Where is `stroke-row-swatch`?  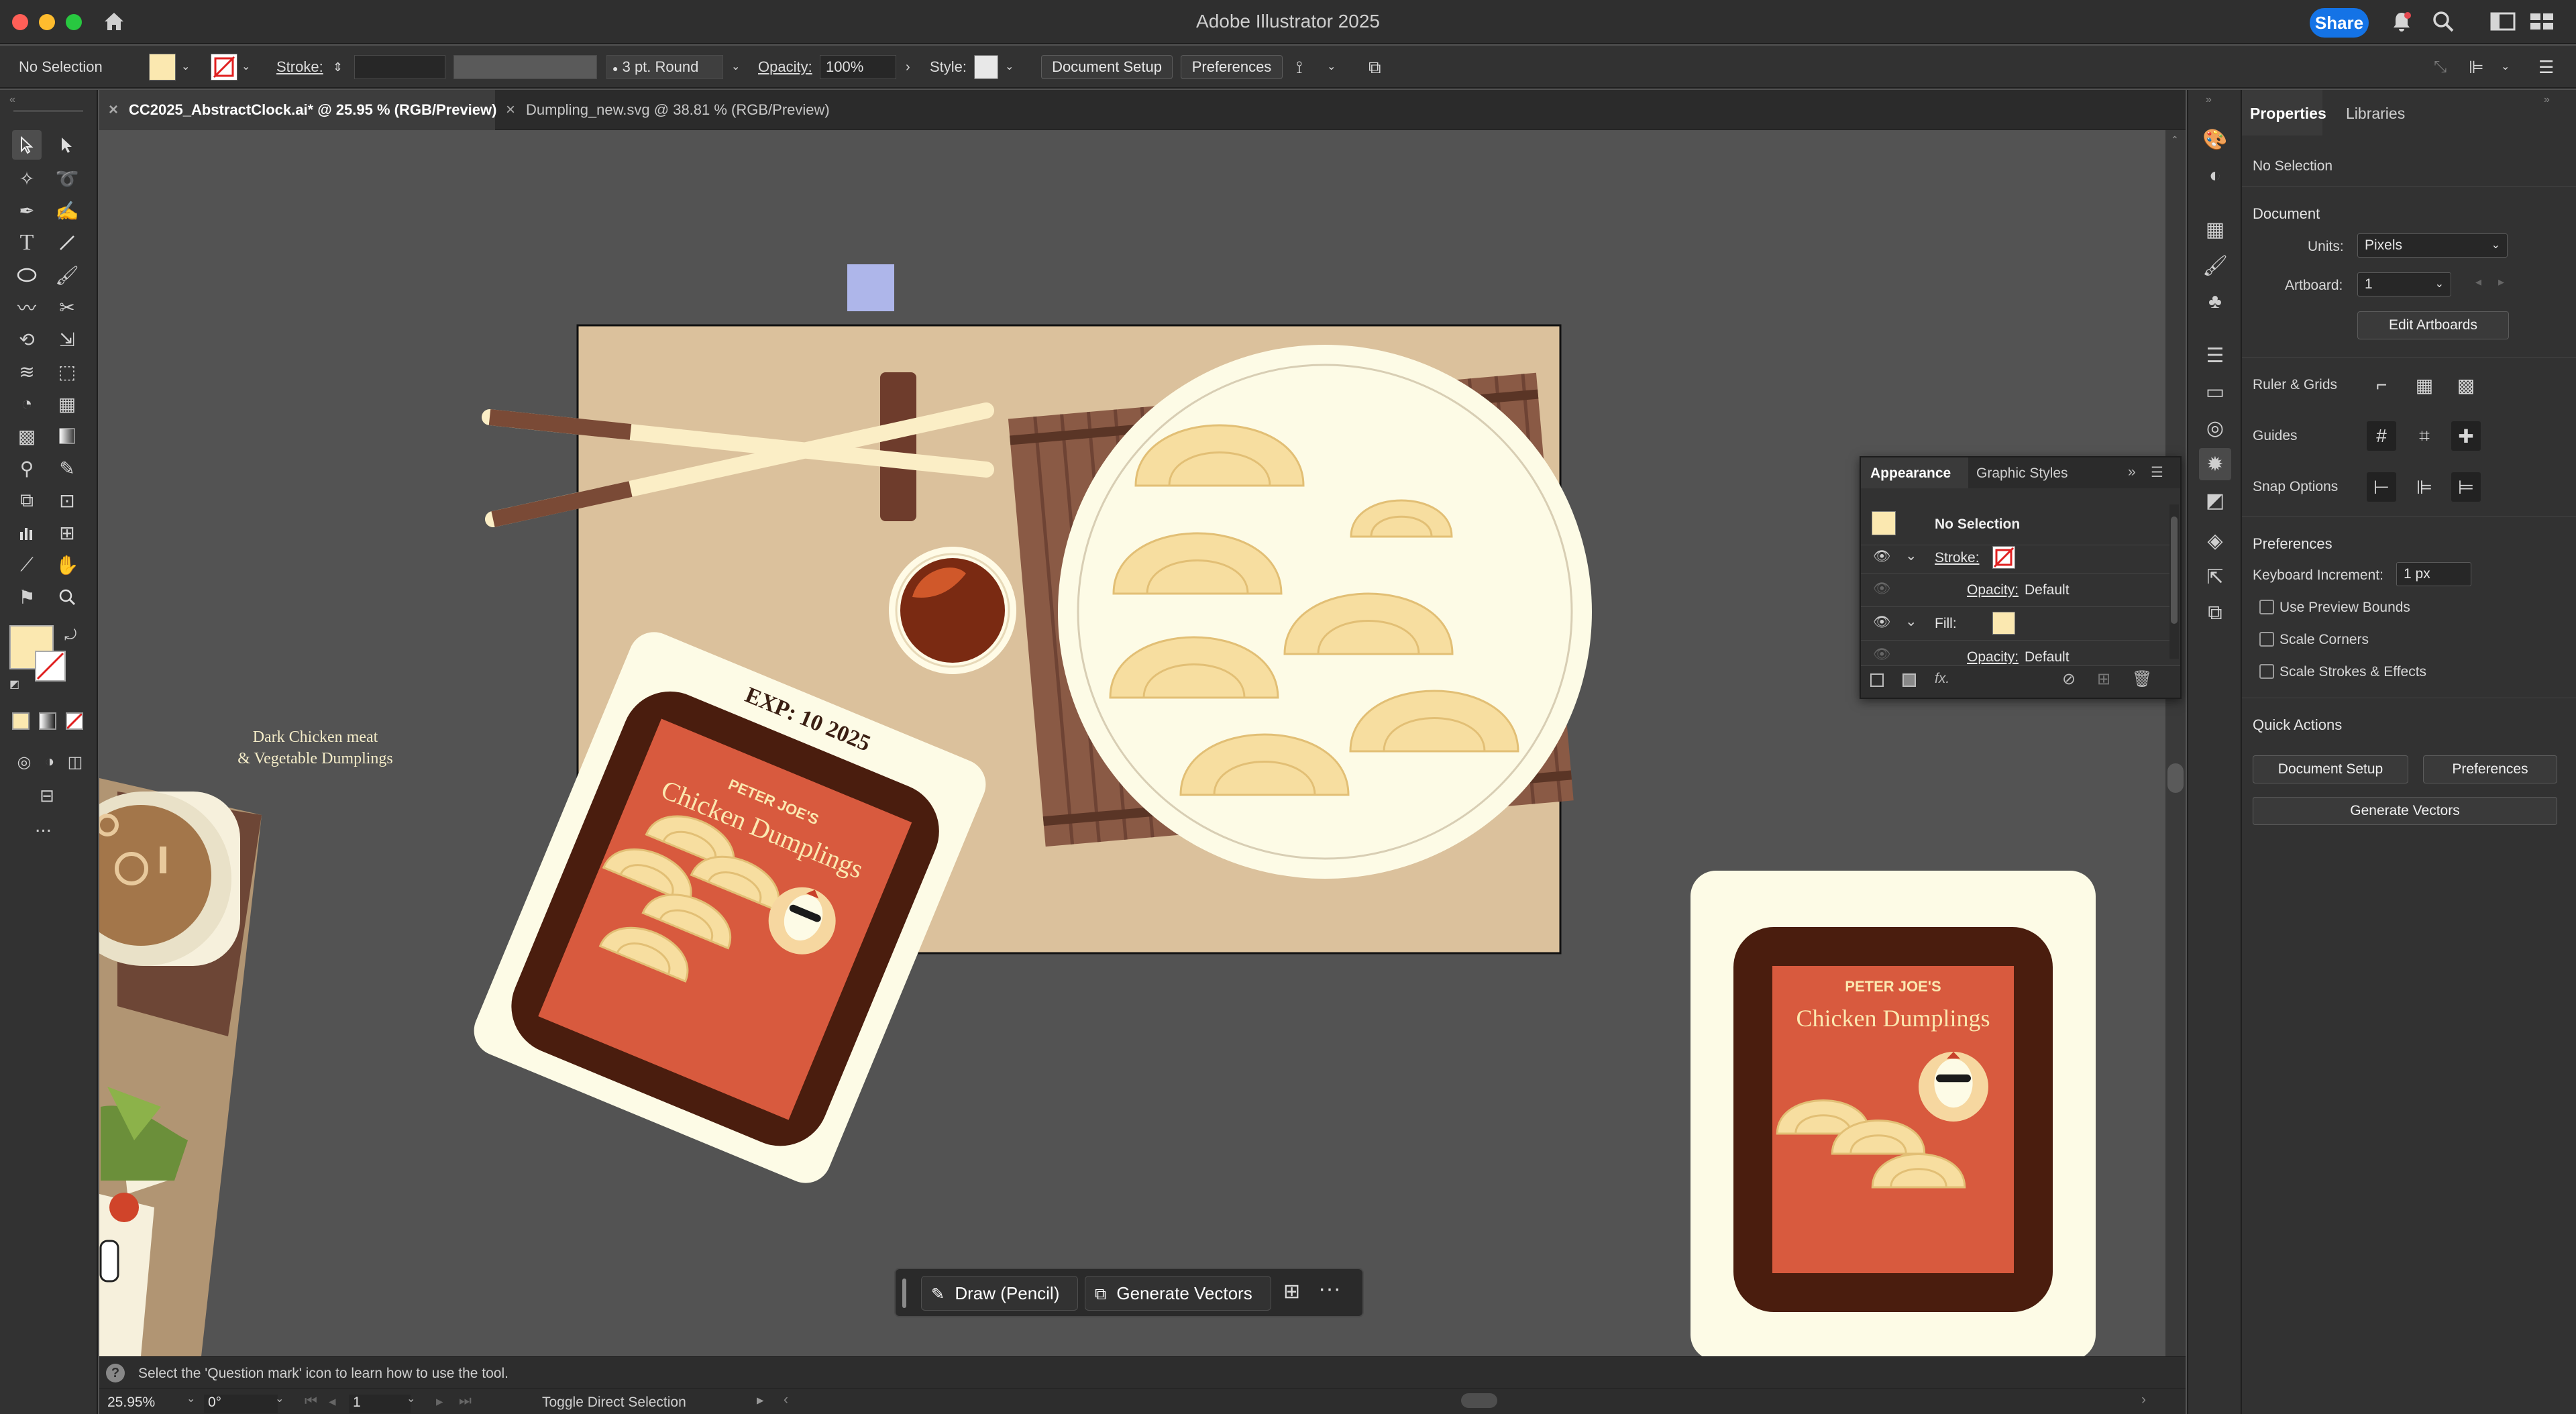 stroke-row-swatch is located at coordinates (2003, 557).